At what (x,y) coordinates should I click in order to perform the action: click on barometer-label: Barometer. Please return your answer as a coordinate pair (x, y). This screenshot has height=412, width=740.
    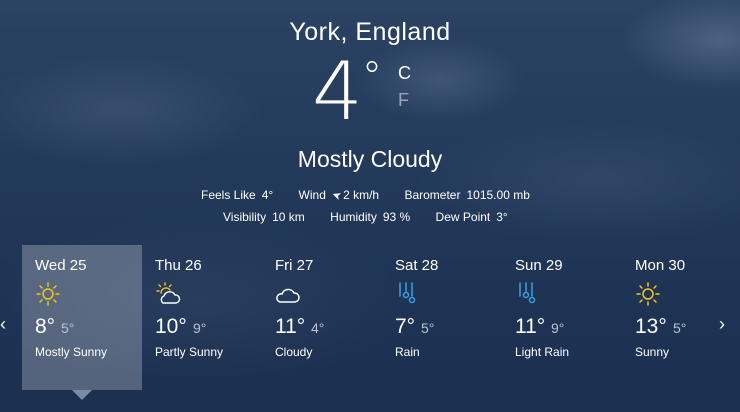
    Looking at the image, I should click on (432, 195).